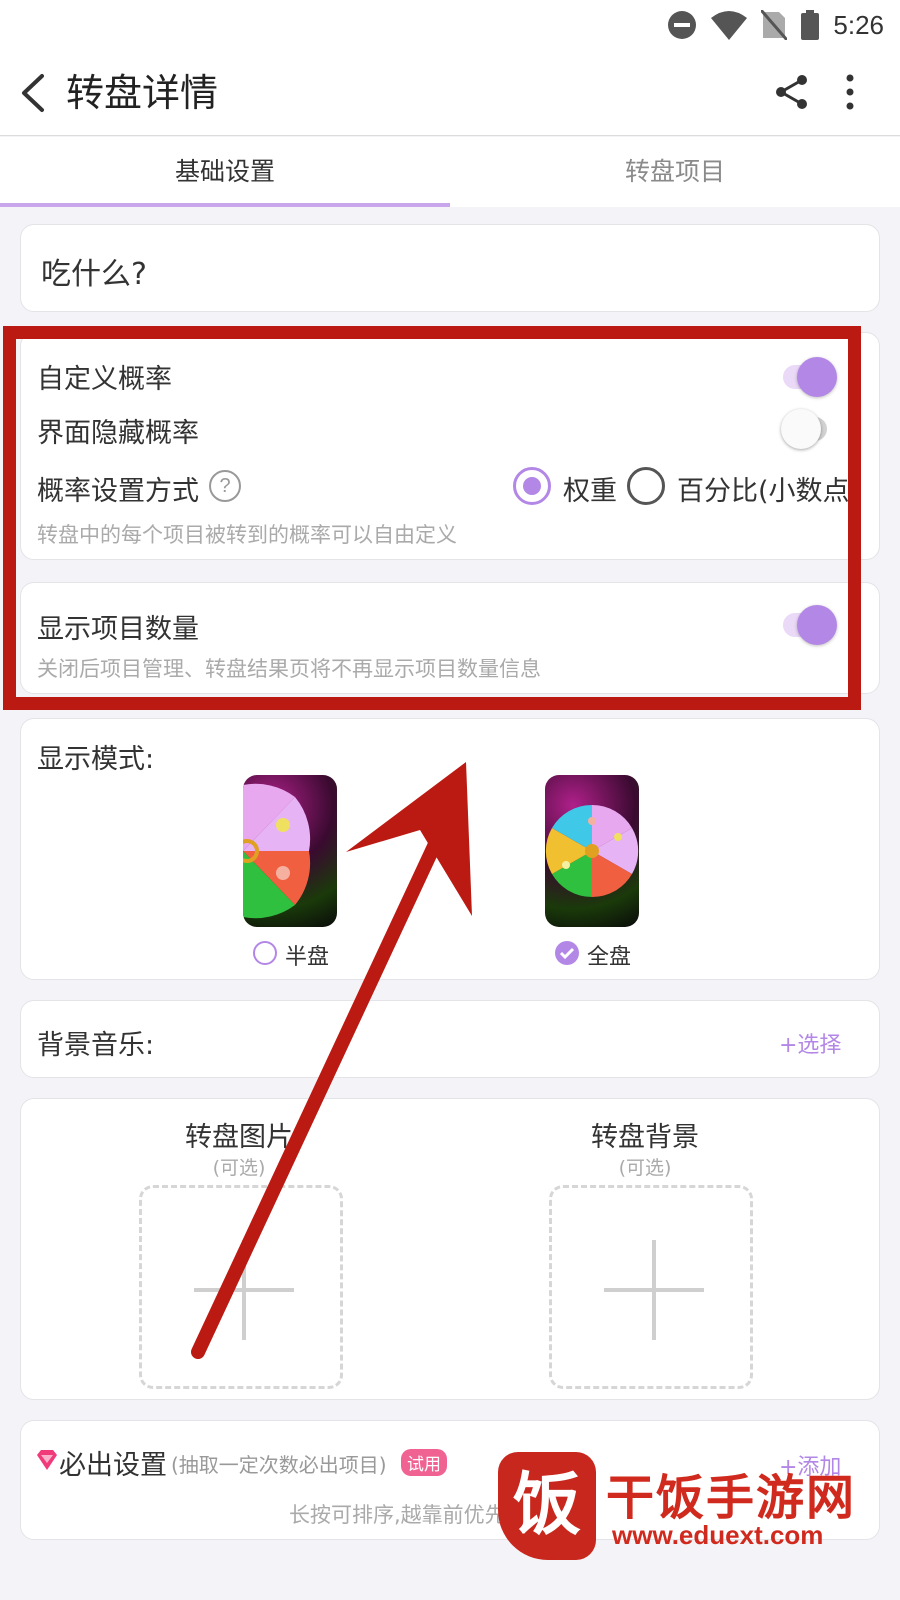  I want to click on status-icons: 5:26, so click(775, 25).